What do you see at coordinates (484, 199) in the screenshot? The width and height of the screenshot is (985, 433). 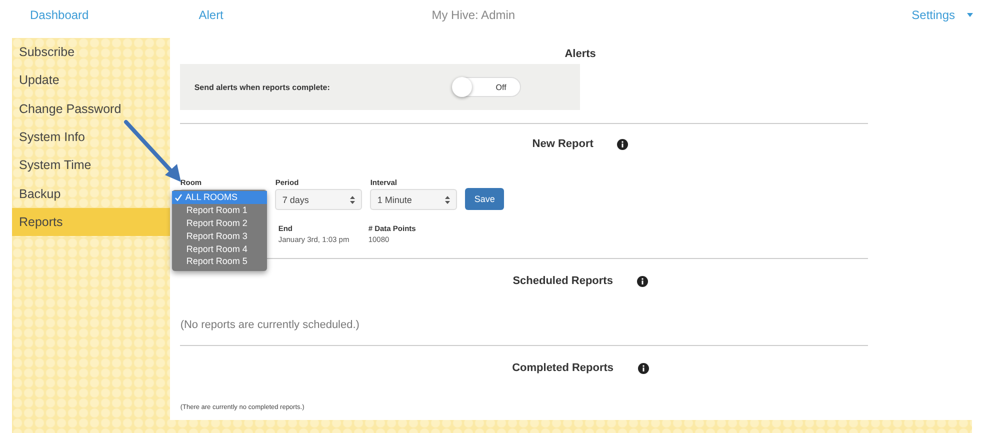 I see `save-button: Save` at bounding box center [484, 199].